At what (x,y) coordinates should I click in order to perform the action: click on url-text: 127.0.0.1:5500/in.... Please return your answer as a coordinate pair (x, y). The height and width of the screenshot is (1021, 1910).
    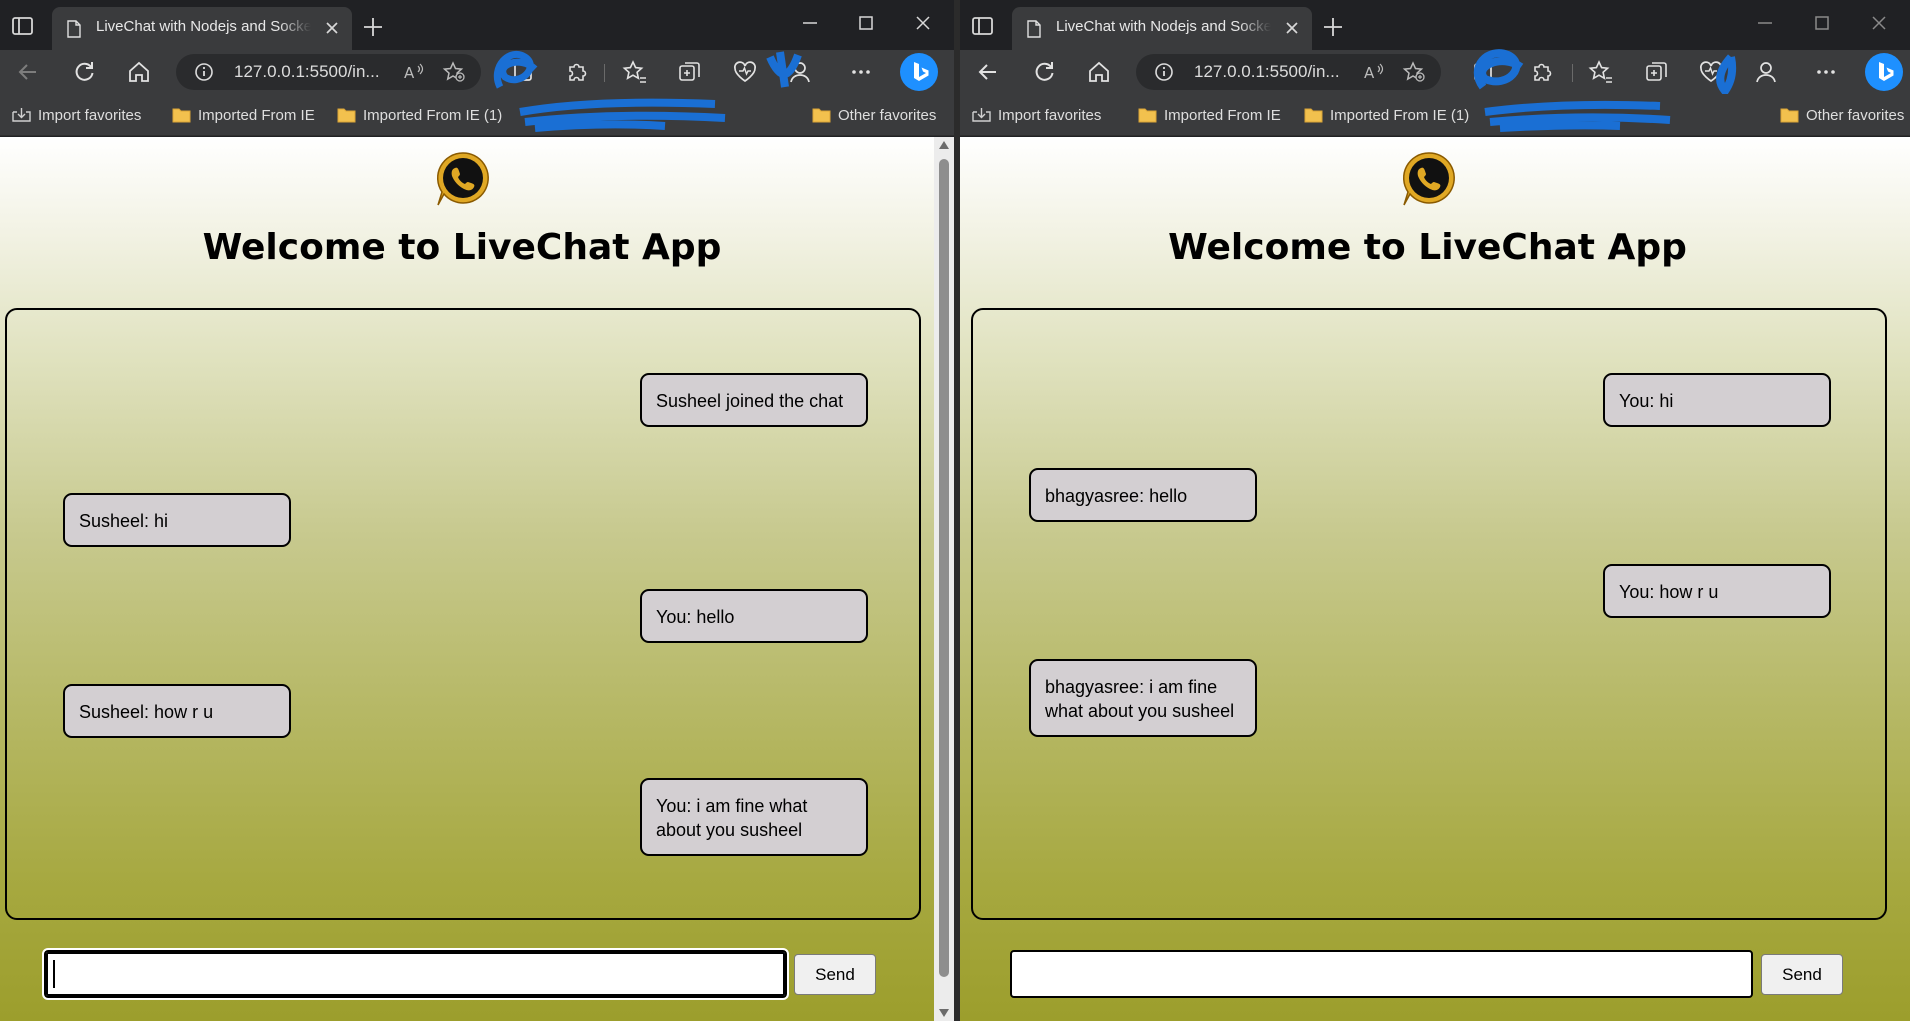
    Looking at the image, I should click on (307, 71).